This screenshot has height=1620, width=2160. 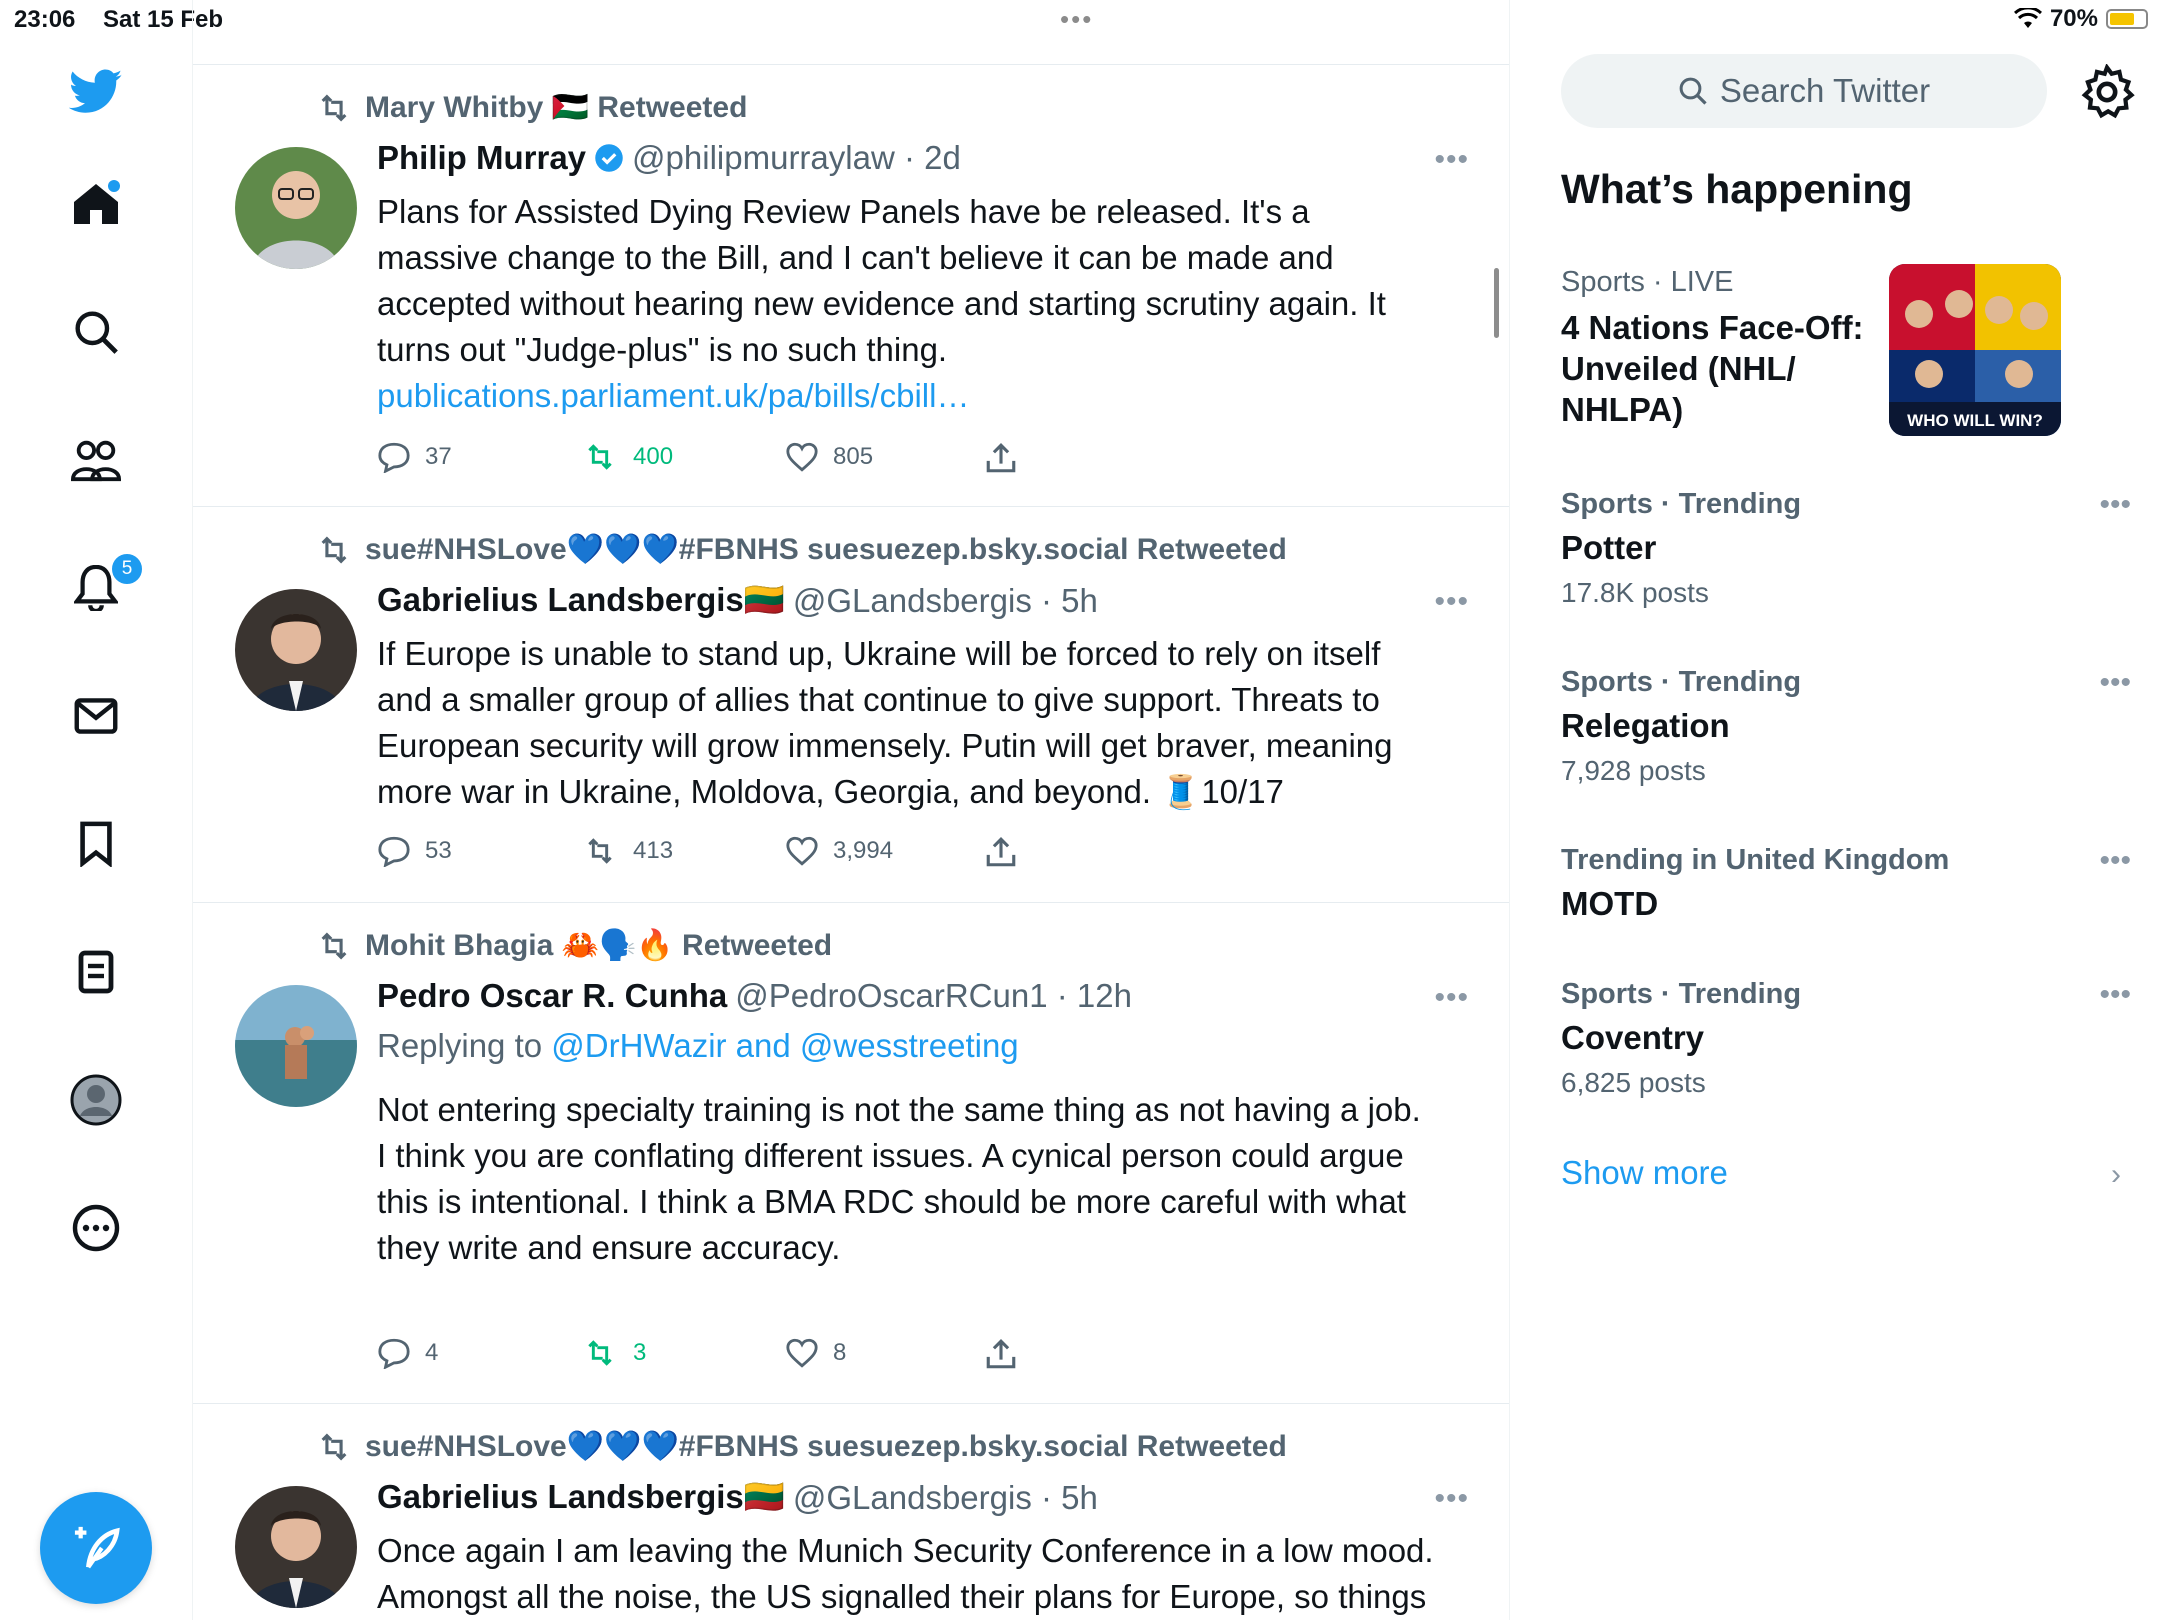 I want to click on communities-icon, so click(x=96, y=460).